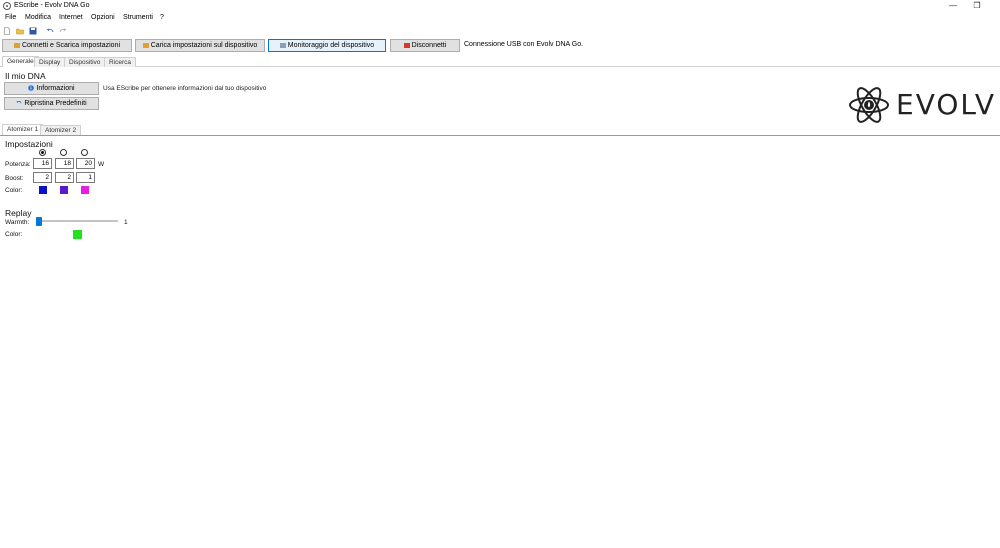 This screenshot has width=1000, height=548. Describe the element at coordinates (85, 177) in the screenshot. I see `boost-input-3: 1` at that location.